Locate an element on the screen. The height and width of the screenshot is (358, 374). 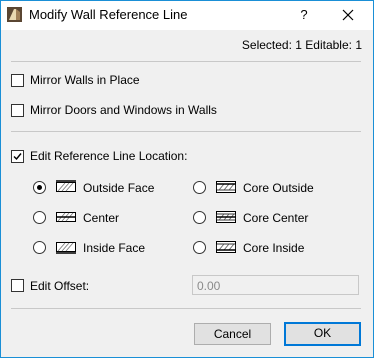
wall-core-inside-icon is located at coordinates (226, 247).